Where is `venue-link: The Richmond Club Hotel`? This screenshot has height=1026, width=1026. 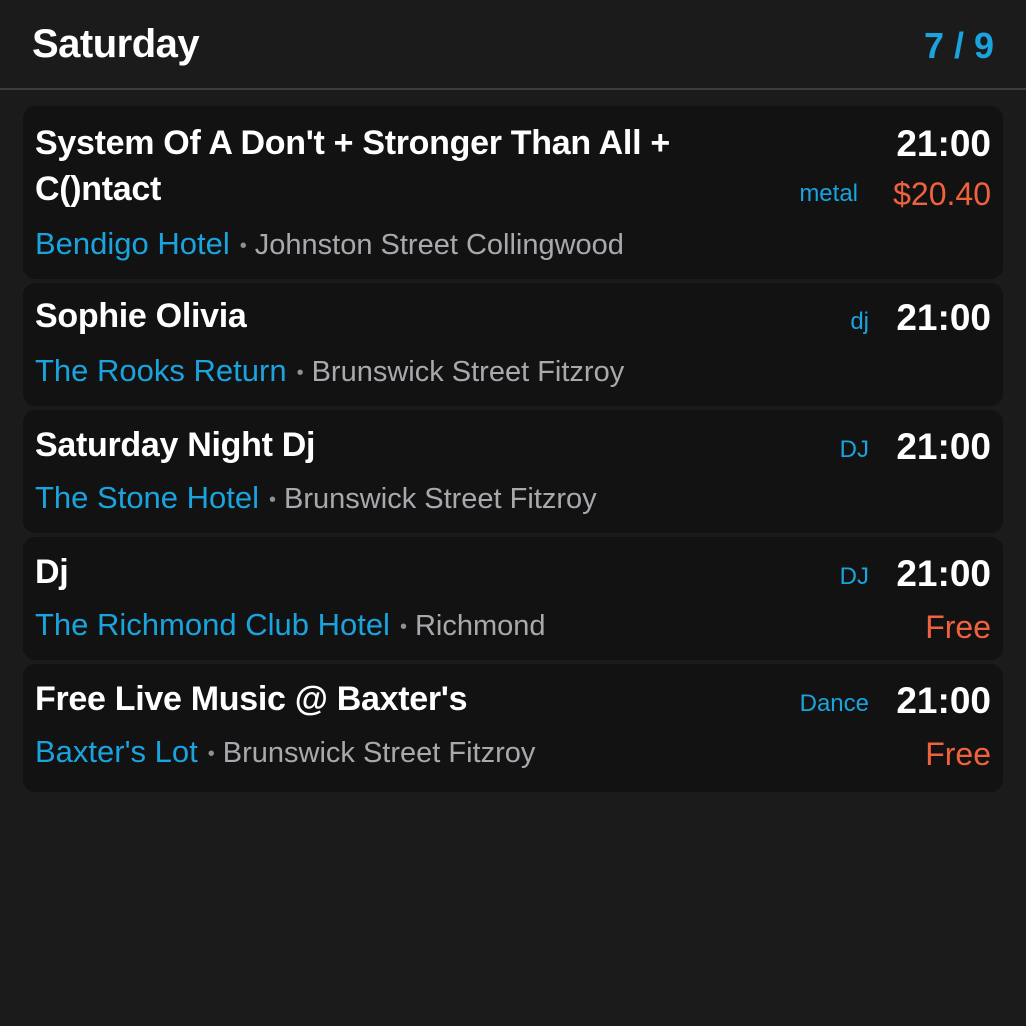
venue-link: The Richmond Club Hotel is located at coordinates (212, 624).